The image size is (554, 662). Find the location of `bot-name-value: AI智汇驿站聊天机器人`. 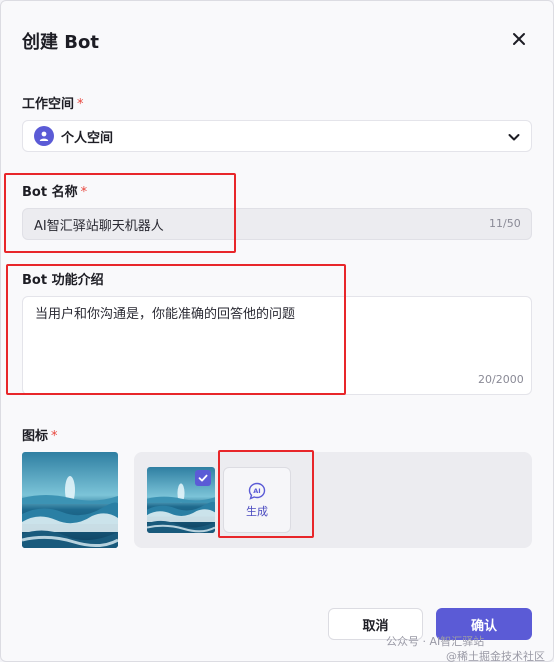

bot-name-value: AI智汇驿站聊天机器人 is located at coordinates (99, 226).